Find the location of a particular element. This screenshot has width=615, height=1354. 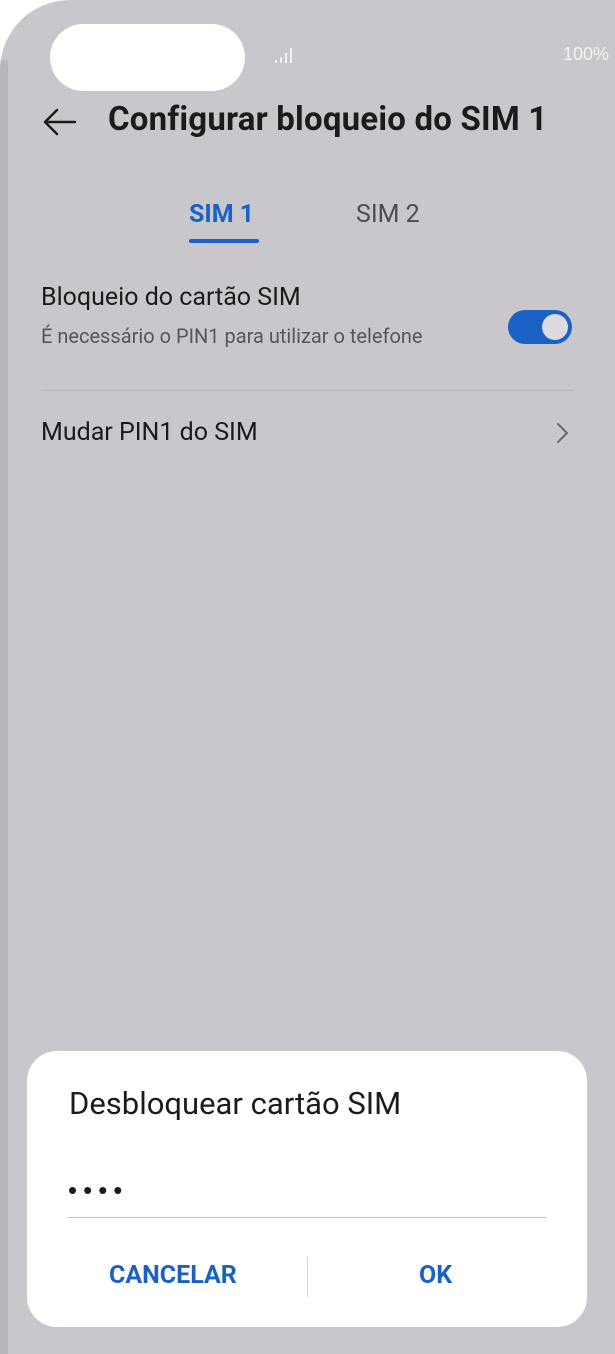

cancel-button: CANCELAR is located at coordinates (173, 1275).